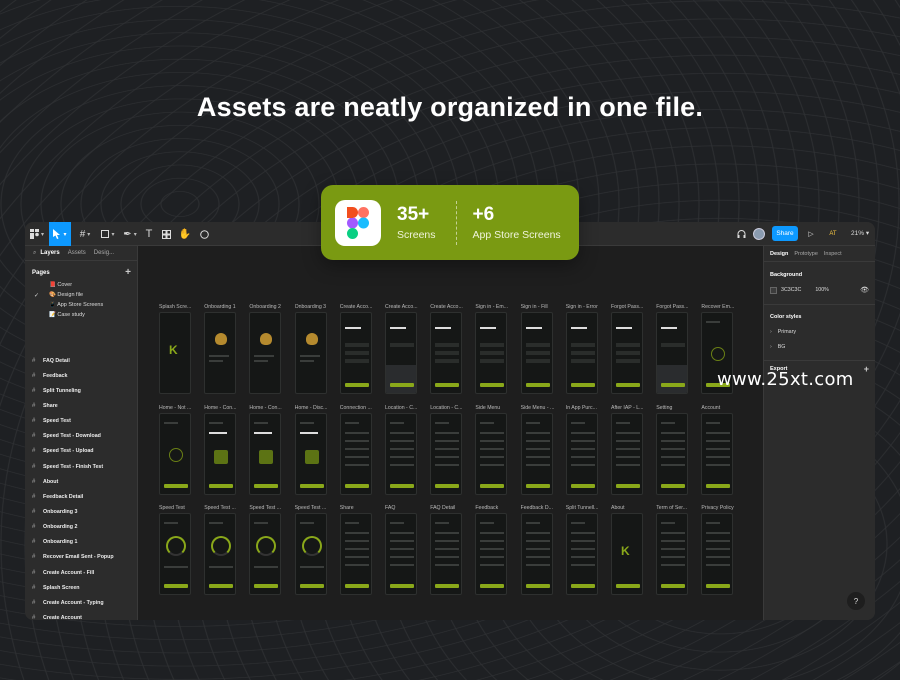 The width and height of the screenshot is (900, 680). I want to click on layer-item: # Speed Test - Upload, so click(81, 451).